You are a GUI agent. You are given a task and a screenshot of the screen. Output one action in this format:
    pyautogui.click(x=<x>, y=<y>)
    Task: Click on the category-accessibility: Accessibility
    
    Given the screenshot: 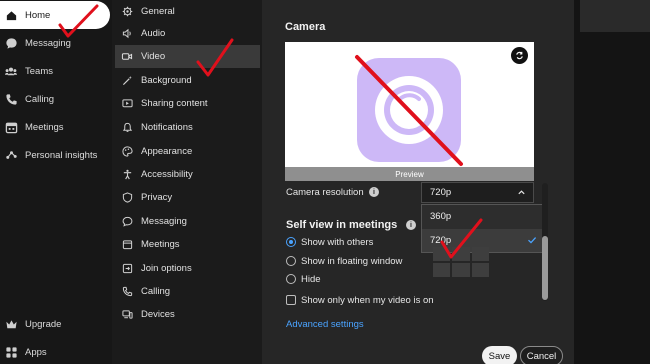 What is the action you would take?
    pyautogui.click(x=187, y=174)
    